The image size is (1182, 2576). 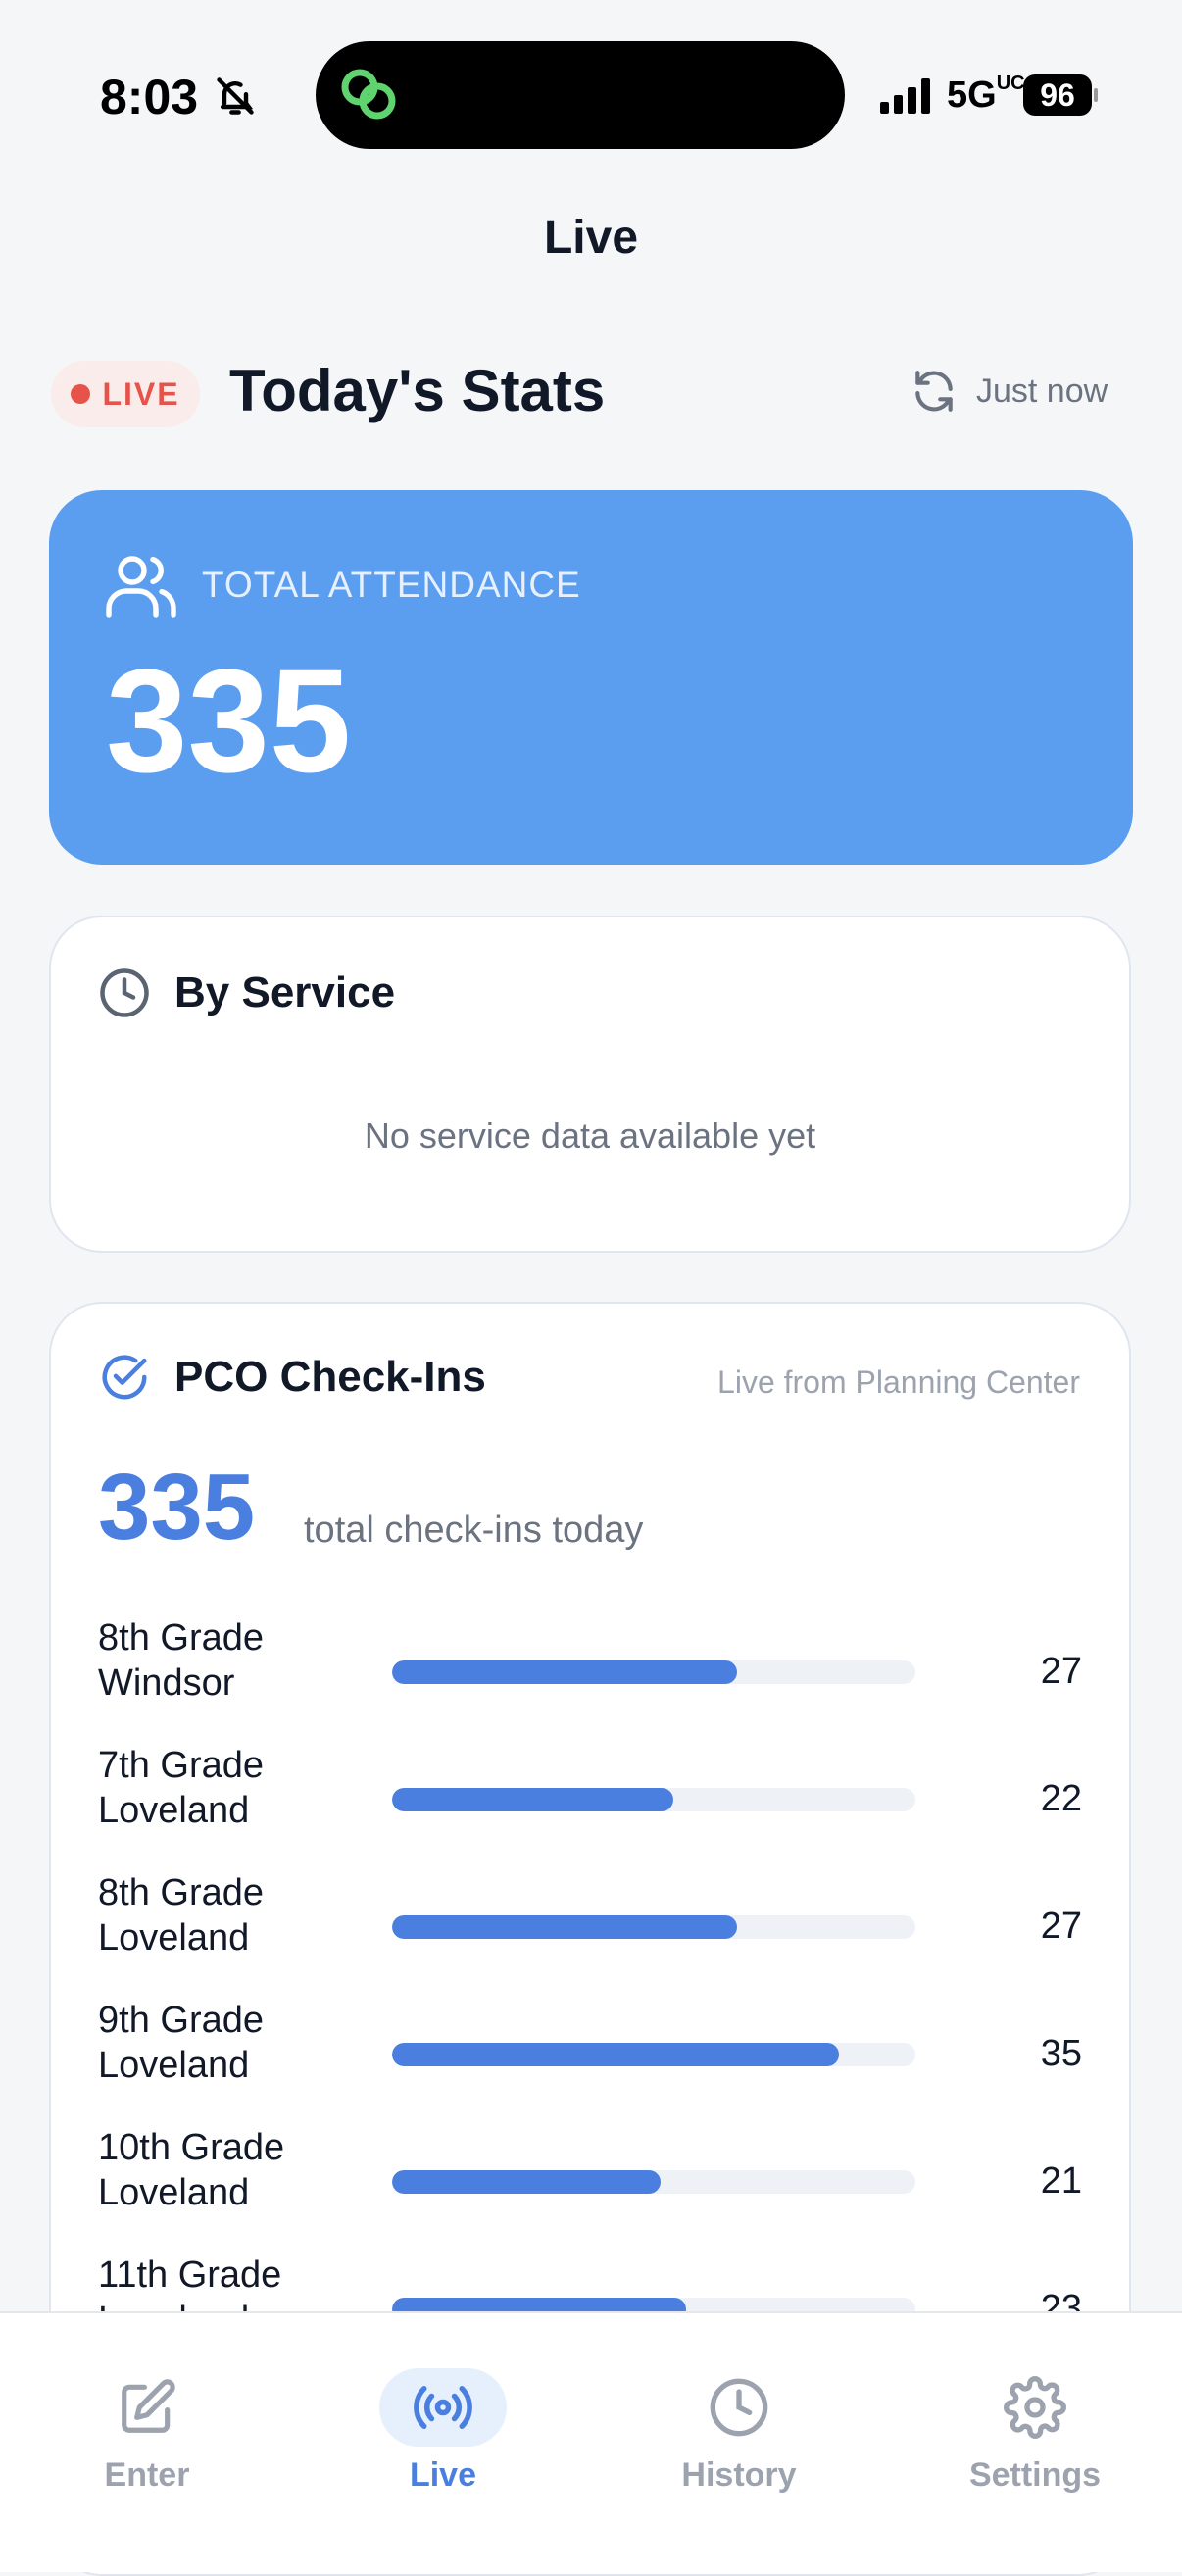 I want to click on tab-history-icon-wrap, so click(x=739, y=2407).